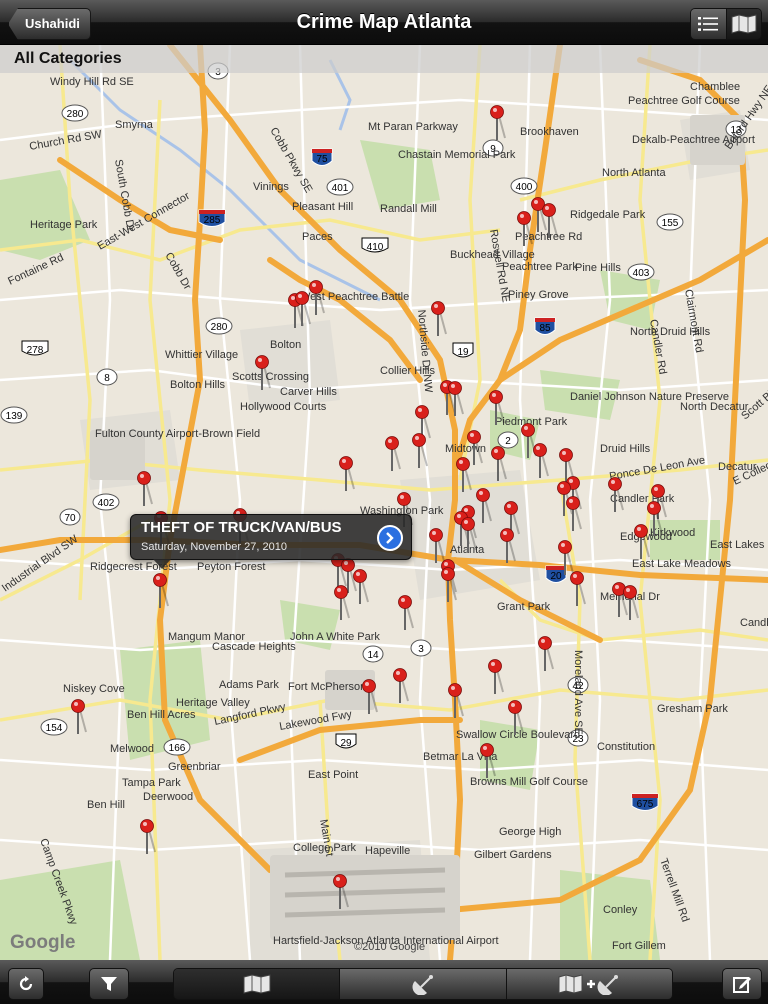 Image resolution: width=768 pixels, height=1004 pixels. I want to click on svg-text: 139, so click(14, 416).